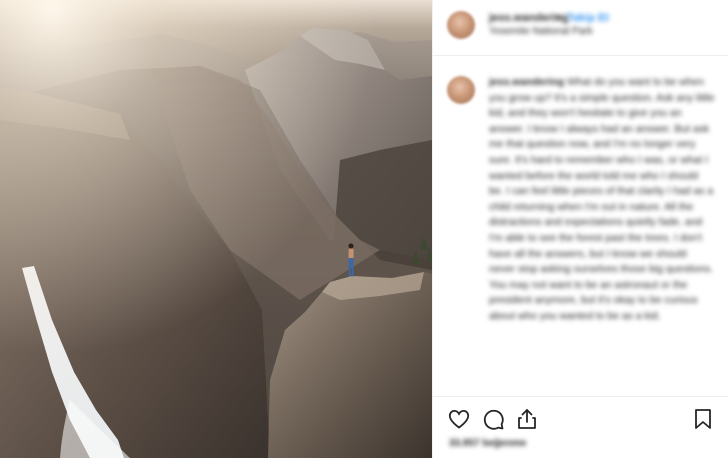 The image size is (728, 458). What do you see at coordinates (461, 25) in the screenshot?
I see `author-avatar` at bounding box center [461, 25].